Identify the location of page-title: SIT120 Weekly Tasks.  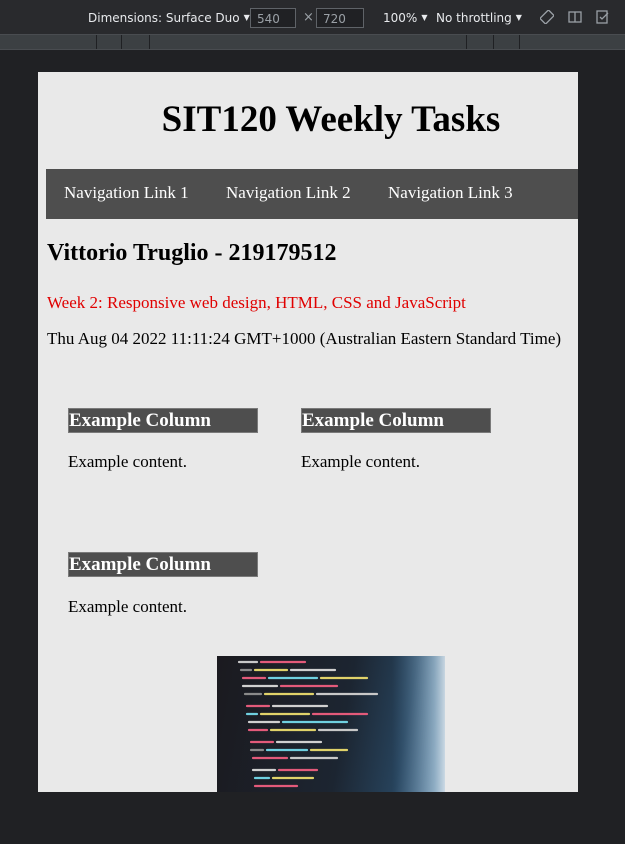
(331, 119).